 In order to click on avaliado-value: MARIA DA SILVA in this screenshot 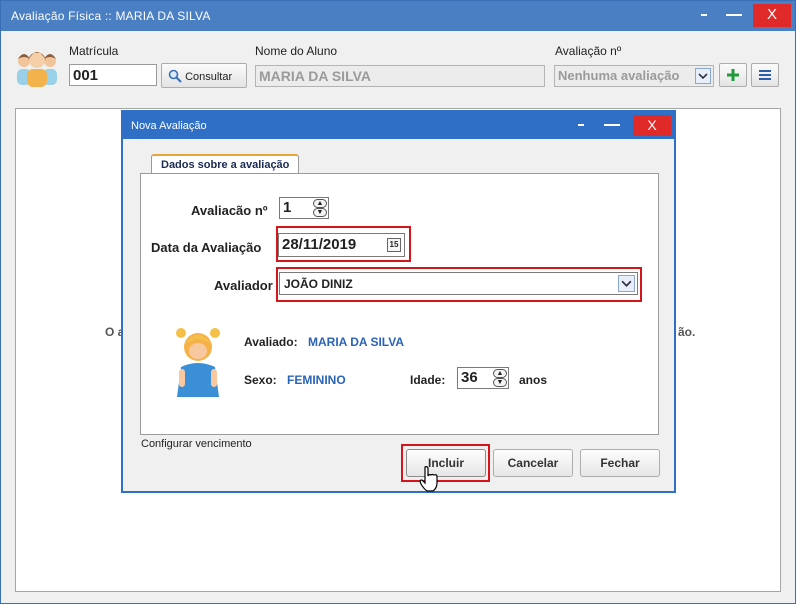, I will do `click(356, 342)`.